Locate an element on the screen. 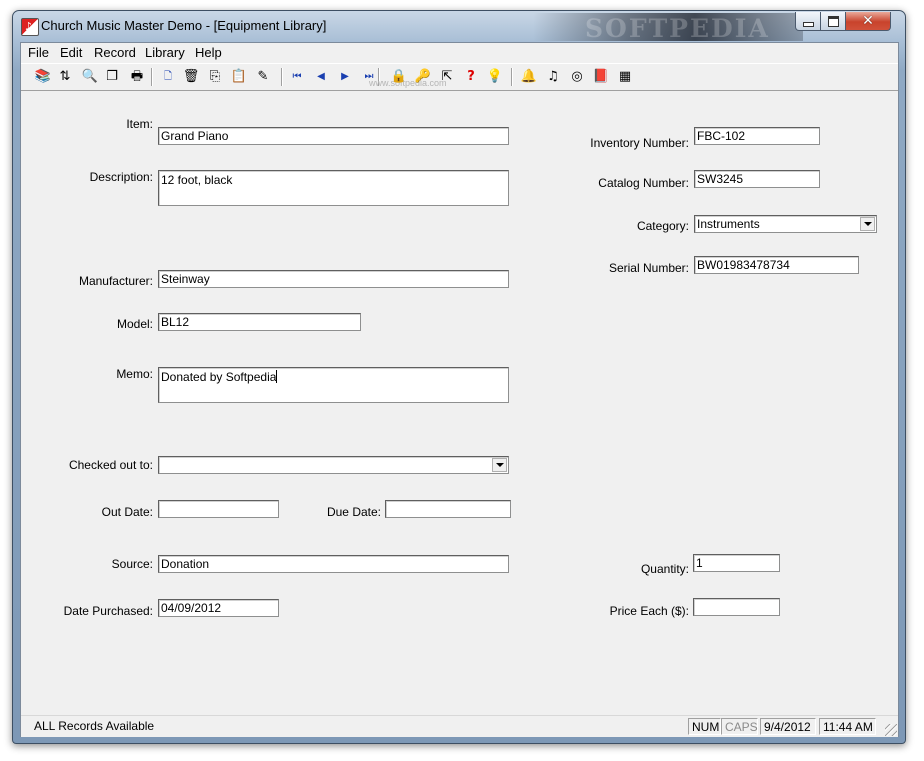 Image resolution: width=924 pixels, height=761 pixels. source-label: Source: is located at coordinates (132, 564).